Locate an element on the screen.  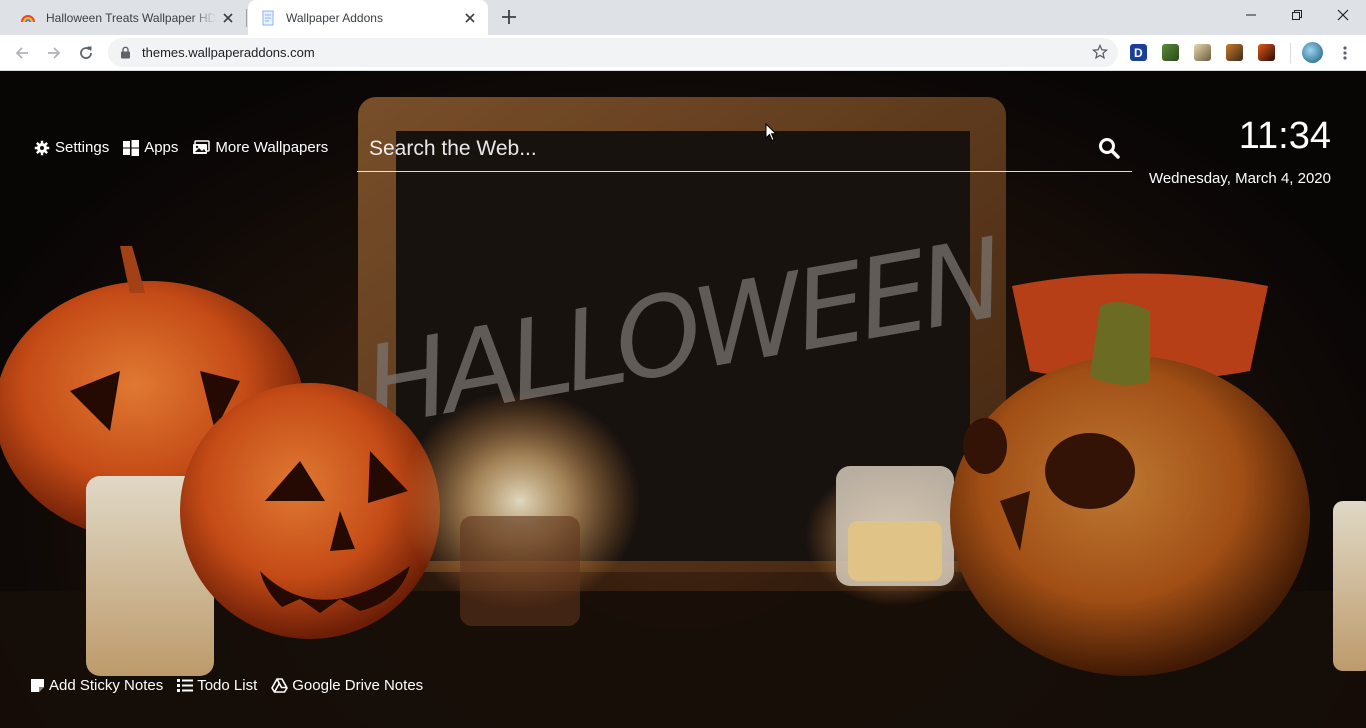
more-wallpapers-link: More Wallpapers is located at coordinates (260, 147).